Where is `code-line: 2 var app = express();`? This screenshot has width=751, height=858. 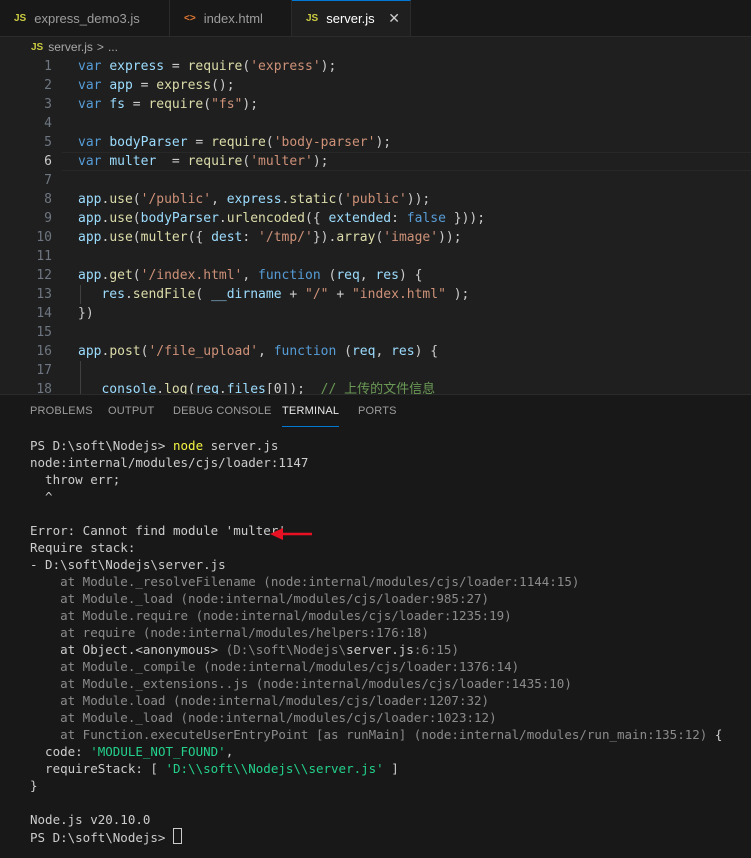 code-line: 2 var app = express(); is located at coordinates (375, 85).